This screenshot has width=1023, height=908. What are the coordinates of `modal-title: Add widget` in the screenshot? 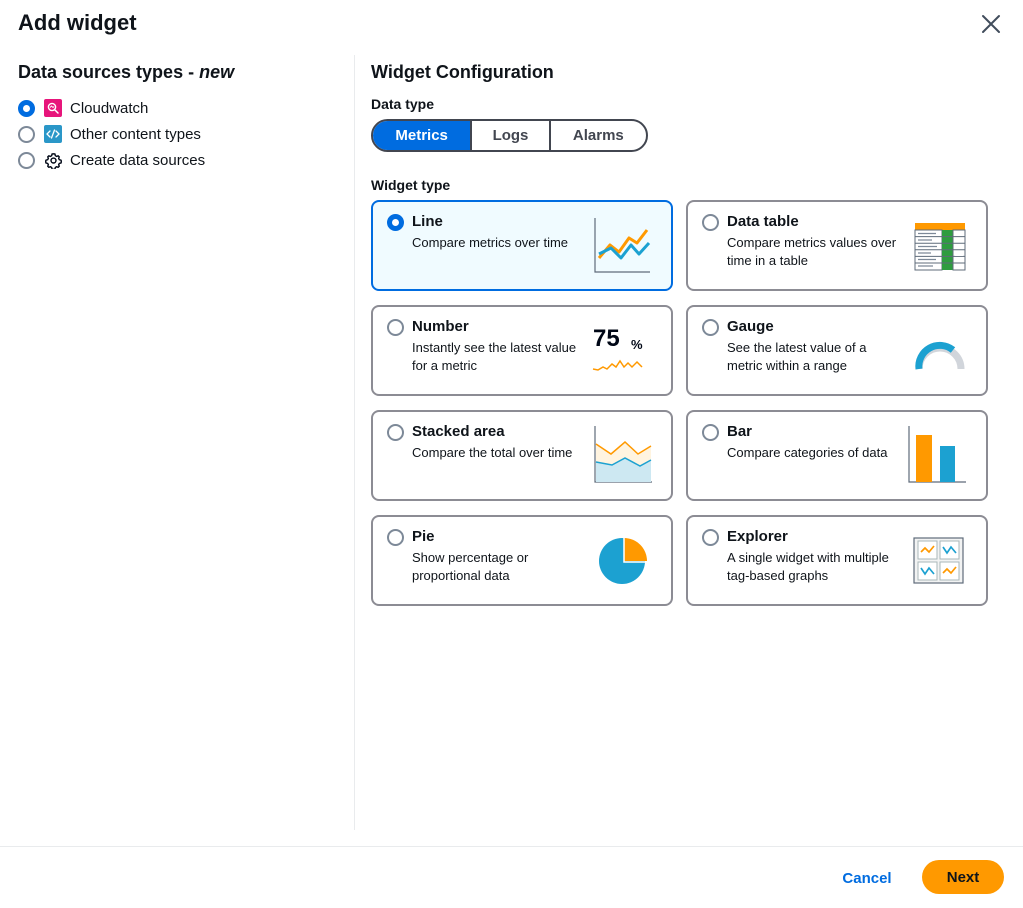 It's located at (77, 22).